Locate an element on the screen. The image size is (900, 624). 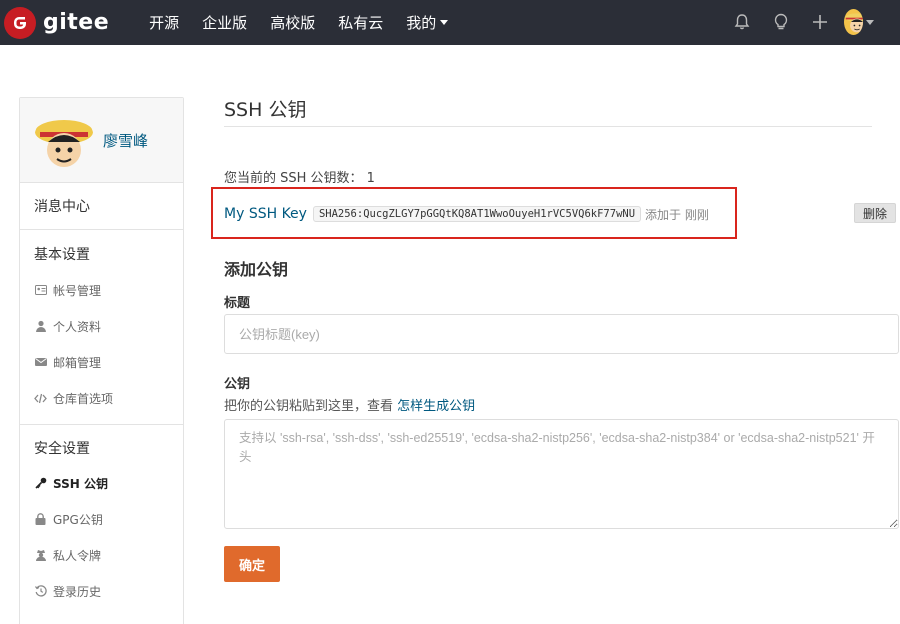
nav-link-mine-label: 我的 is located at coordinates (421, 23).